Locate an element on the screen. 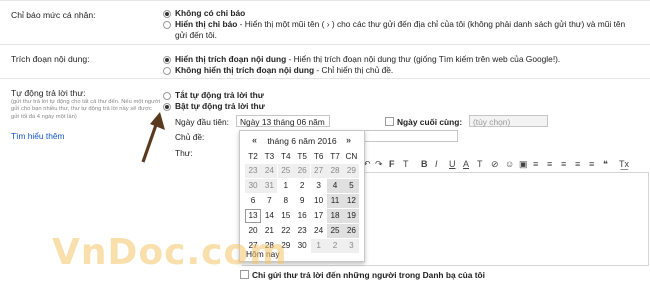  message-label: Thư: is located at coordinates (184, 153).